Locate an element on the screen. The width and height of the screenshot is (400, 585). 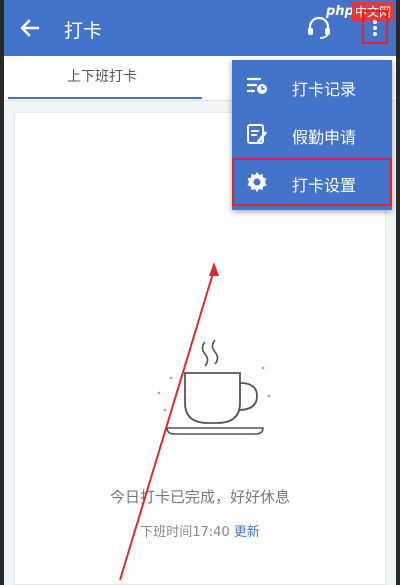
off-work-time: 下班时间17:40 is located at coordinates (185, 532).